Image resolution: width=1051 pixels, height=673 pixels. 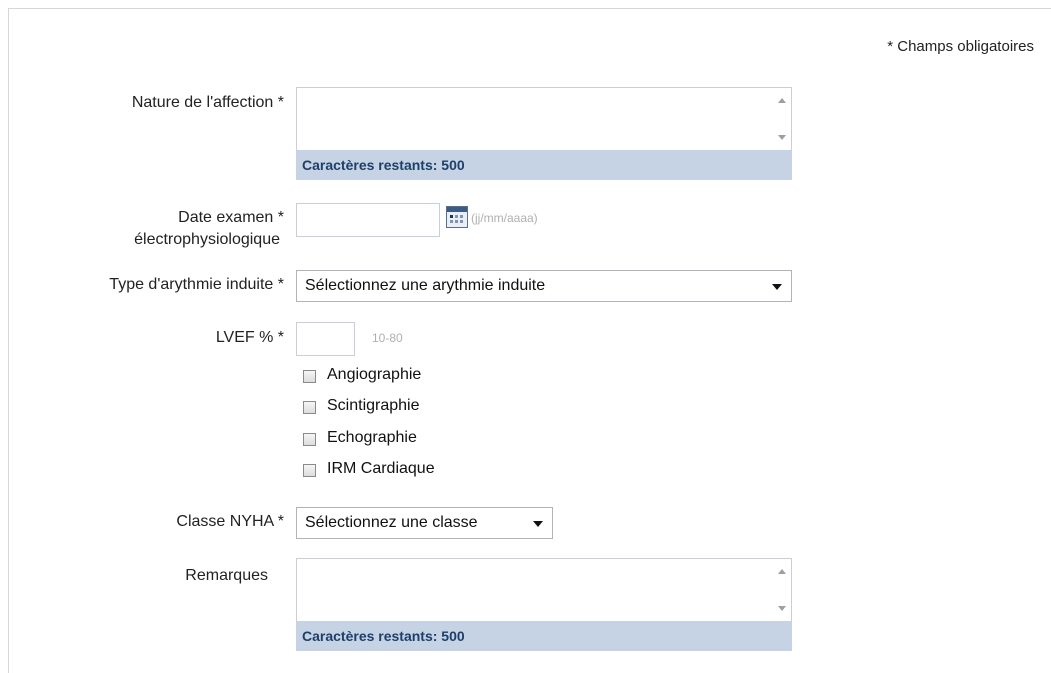 I want to click on form-top-border, so click(x=529, y=8).